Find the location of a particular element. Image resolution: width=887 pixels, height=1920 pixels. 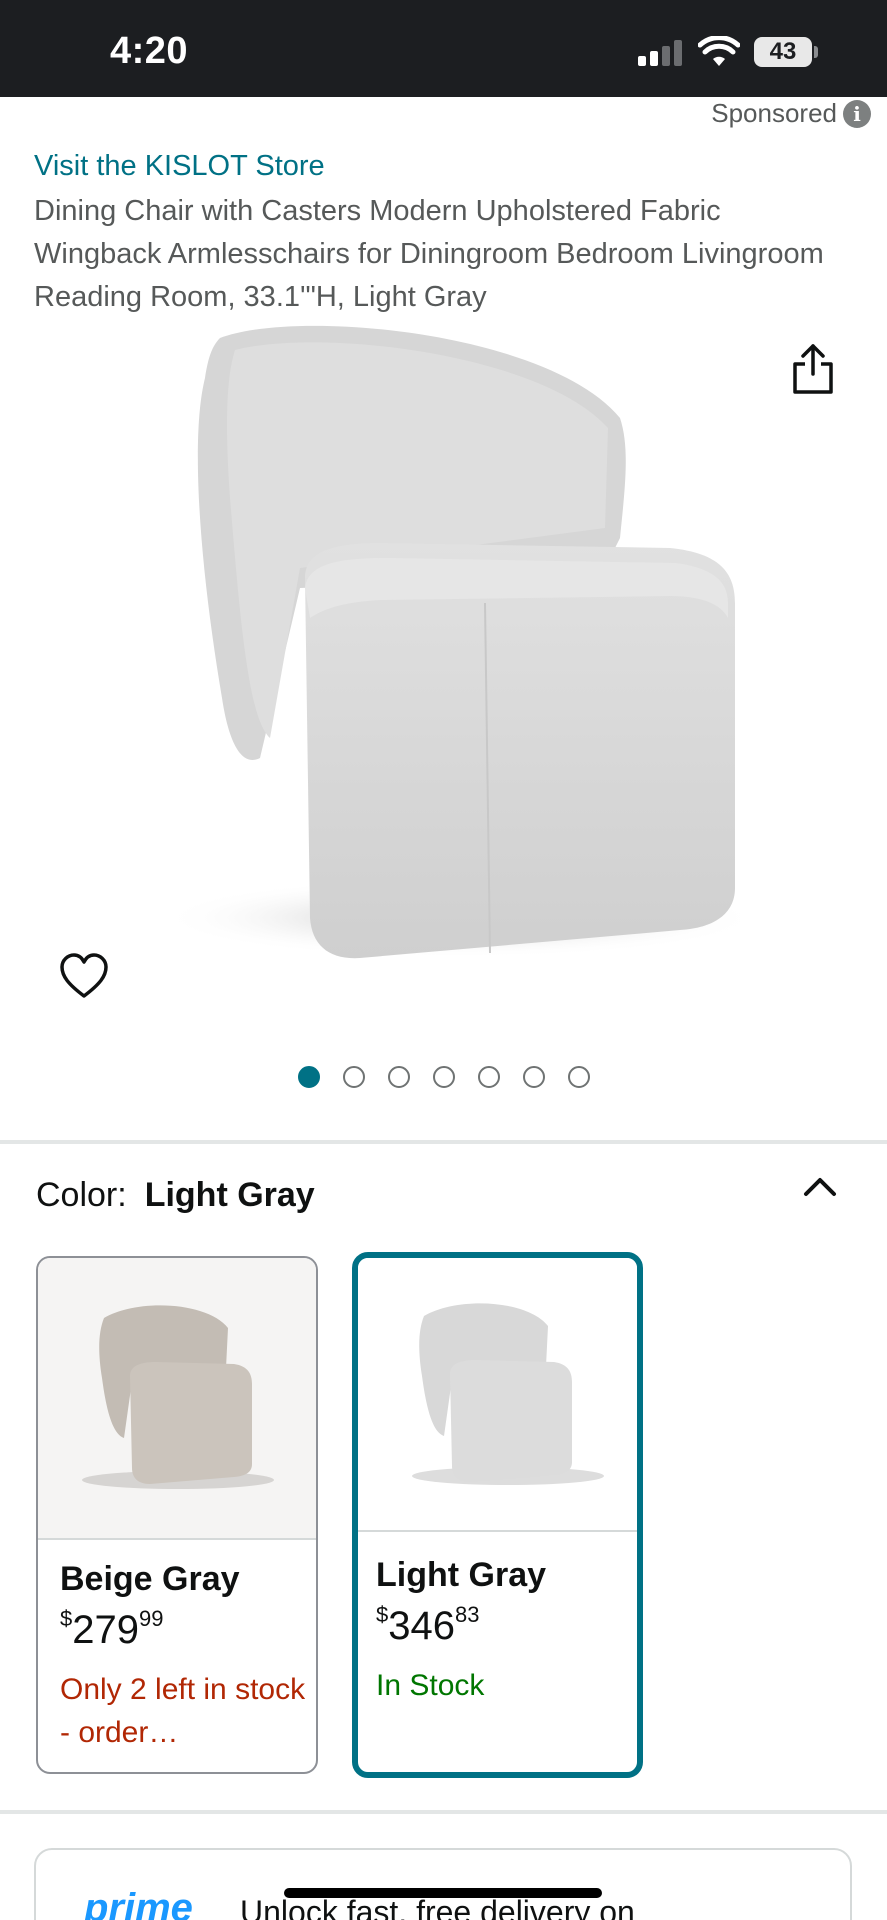

signal-icon is located at coordinates (662, 53).